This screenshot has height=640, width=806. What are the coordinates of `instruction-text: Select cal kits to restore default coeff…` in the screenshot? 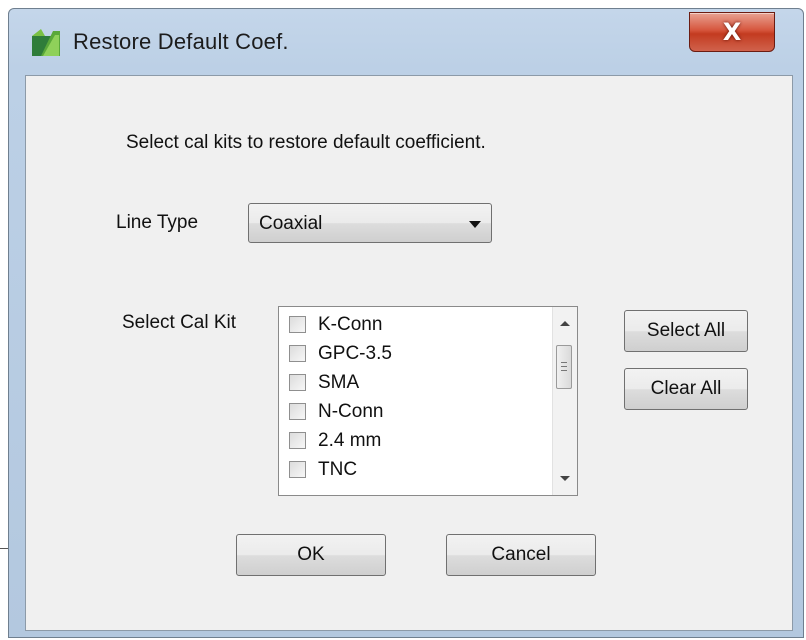 It's located at (306, 142).